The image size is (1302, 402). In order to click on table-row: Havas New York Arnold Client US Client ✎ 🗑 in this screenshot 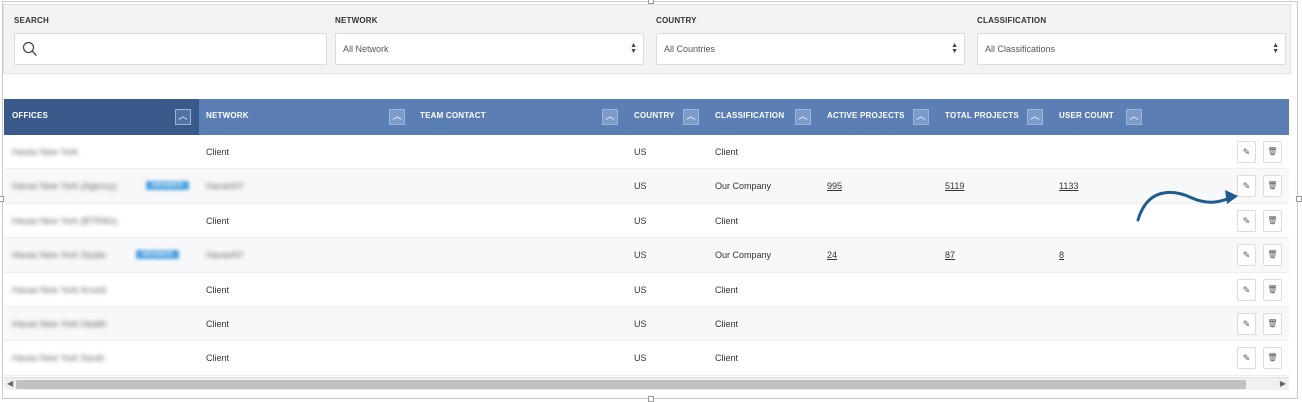, I will do `click(646, 289)`.